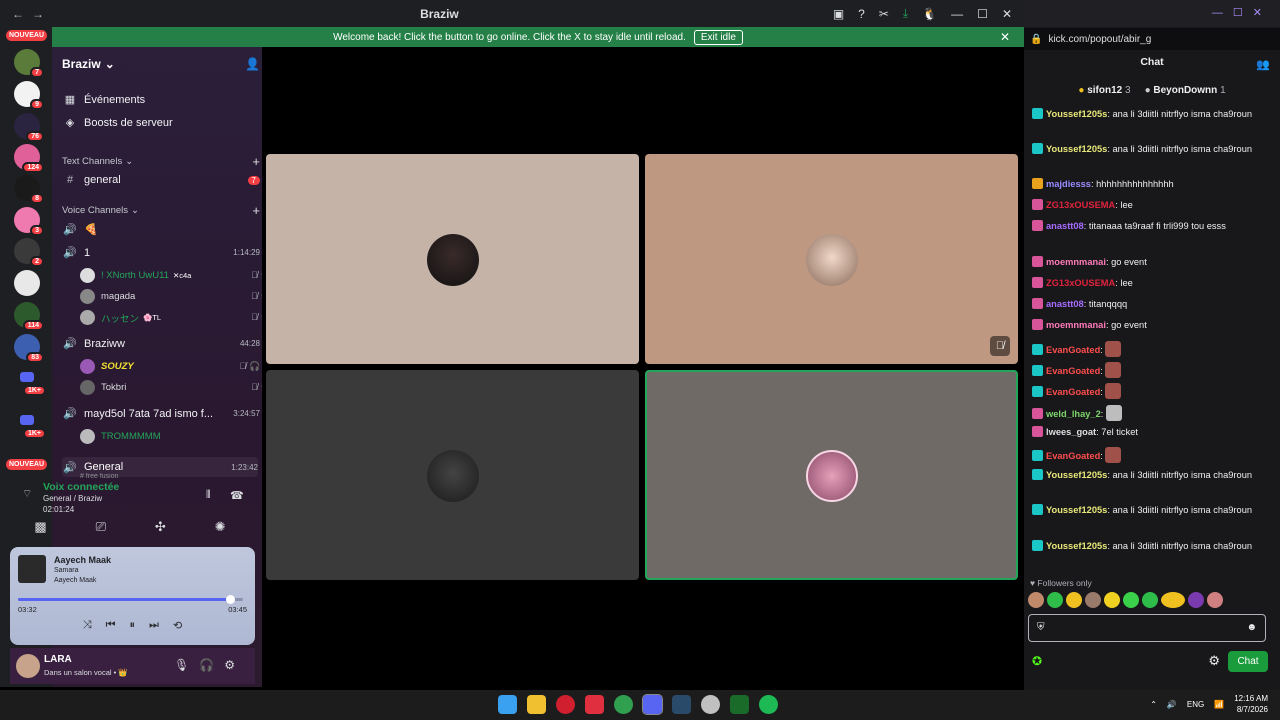 This screenshot has width=1280, height=720. Describe the element at coordinates (185, 387) in the screenshot. I see `voice-user: Tokbri 🎙̸🎧̸` at that location.